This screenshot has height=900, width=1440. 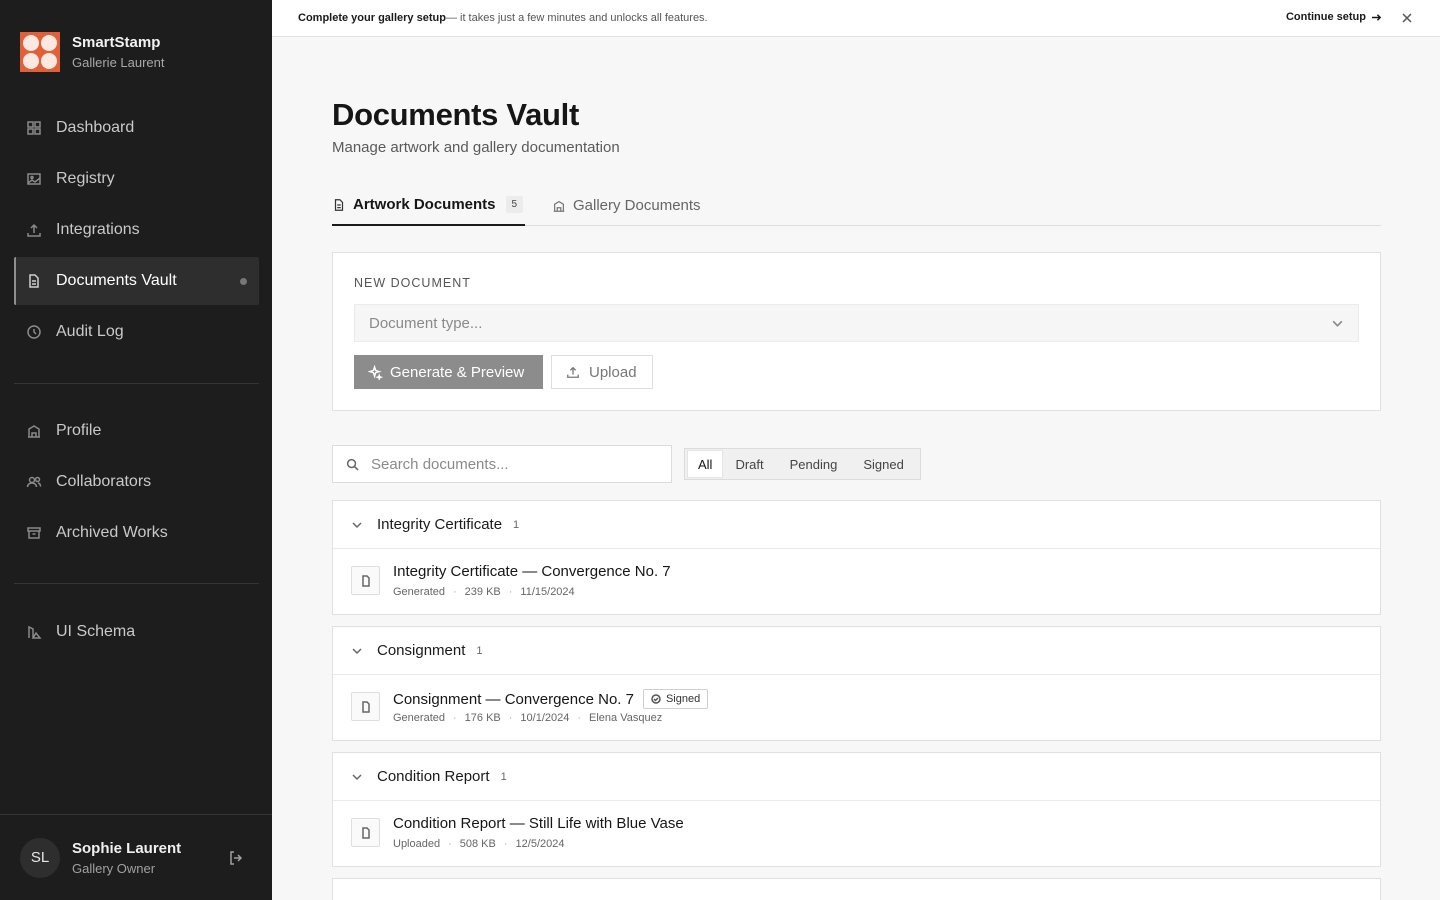 I want to click on sidebar-item-documents-vault: Documents Vault, so click(x=136, y=281).